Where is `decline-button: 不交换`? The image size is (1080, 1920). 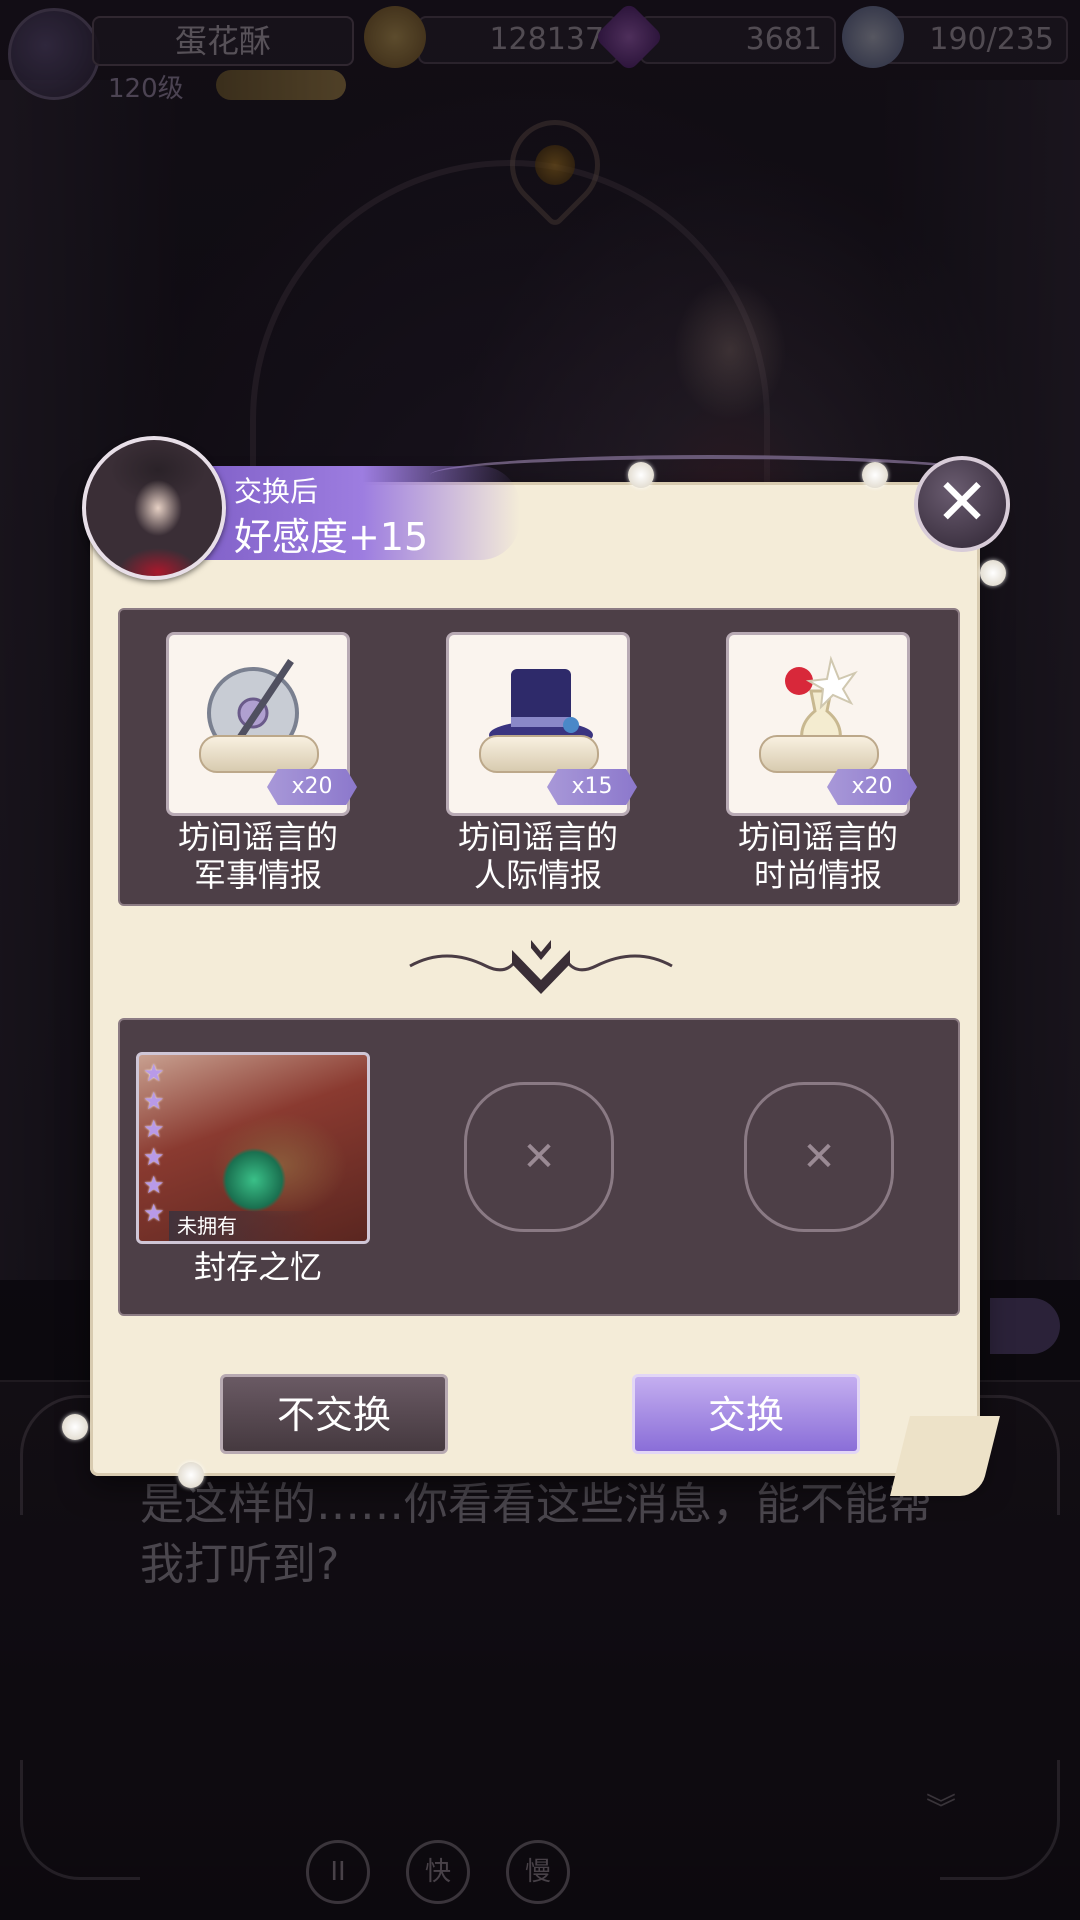
decline-button: 不交换 is located at coordinates (334, 1414).